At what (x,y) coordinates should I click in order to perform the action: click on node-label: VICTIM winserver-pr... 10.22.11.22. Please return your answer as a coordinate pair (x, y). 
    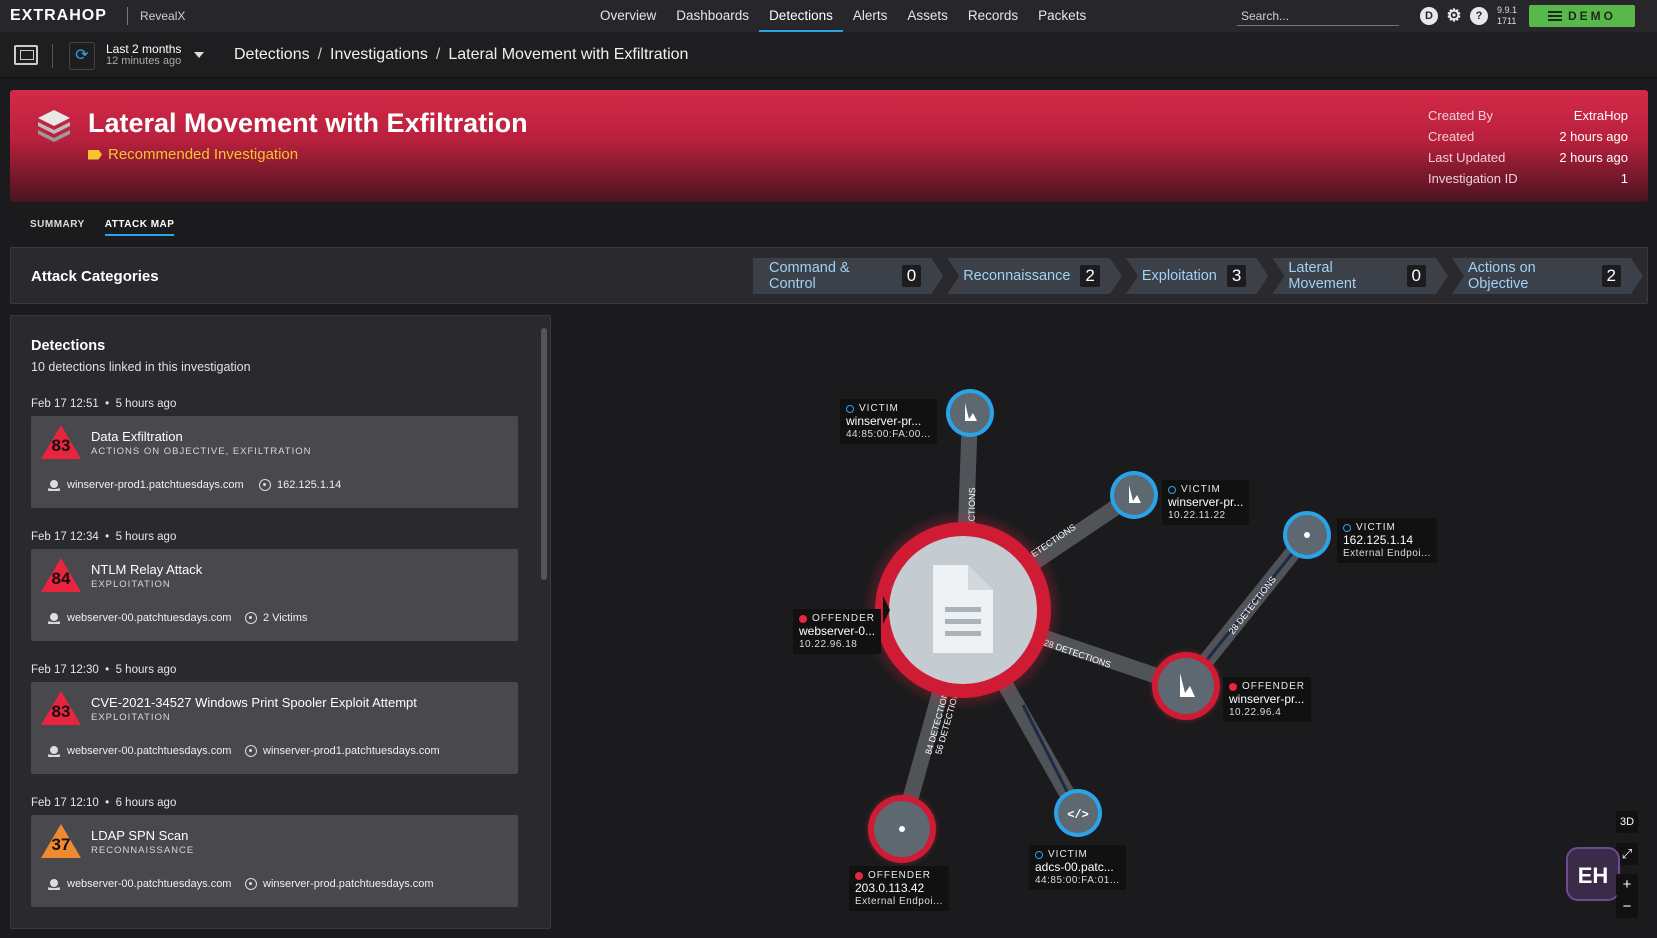
    Looking at the image, I should click on (1206, 502).